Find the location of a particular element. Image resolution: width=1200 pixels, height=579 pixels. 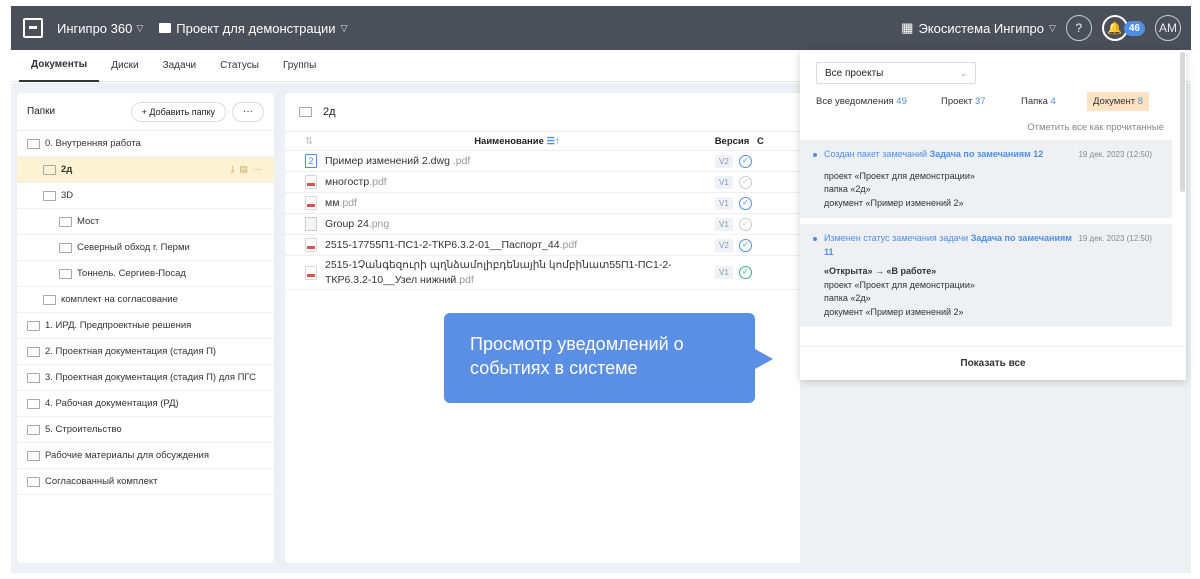

folder-row-tools: ⤓ ▤ ··· is located at coordinates (247, 169).